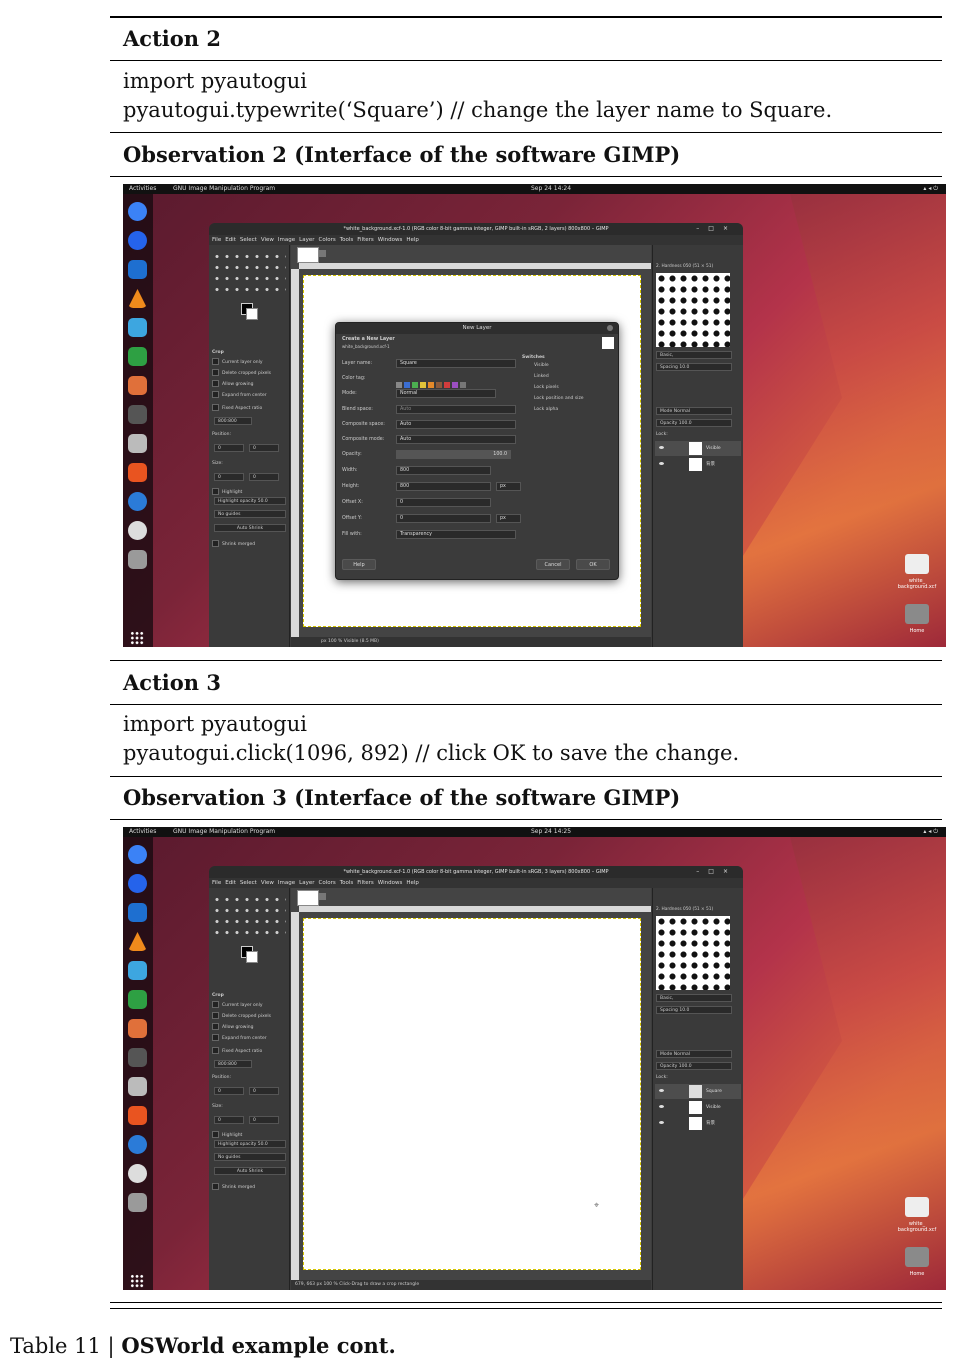 This screenshot has height=1364, width=966. I want to click on background-color-swatch, so click(252, 314).